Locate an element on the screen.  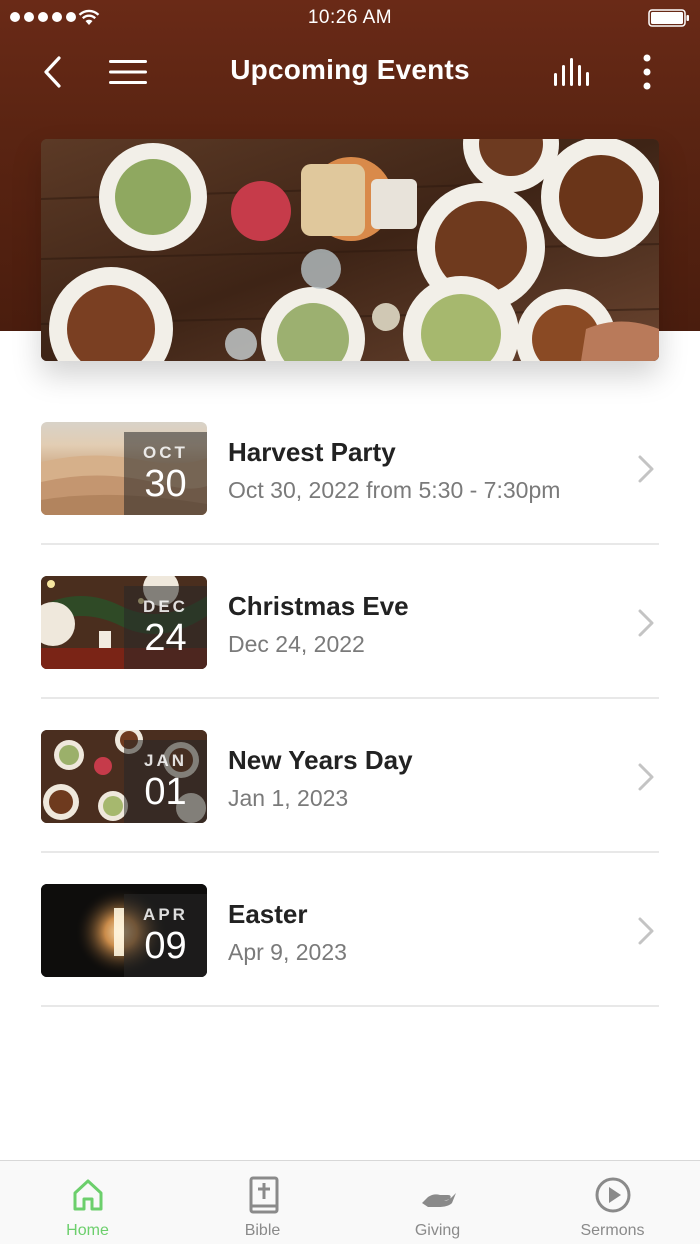
bar-chart-icon is located at coordinates (571, 72).